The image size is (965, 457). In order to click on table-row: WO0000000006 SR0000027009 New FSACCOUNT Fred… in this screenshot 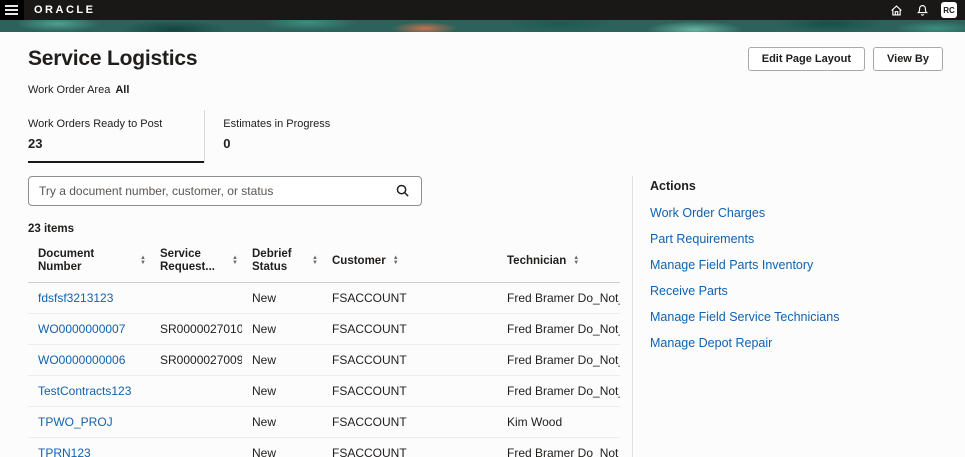, I will do `click(324, 361)`.